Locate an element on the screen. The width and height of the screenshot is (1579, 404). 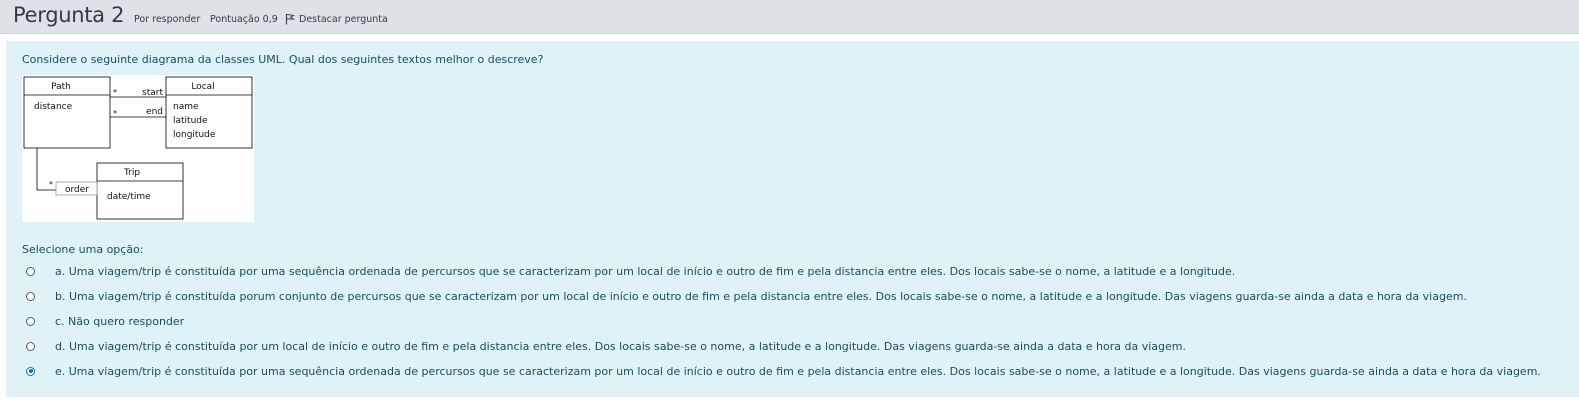
start-role-label: start is located at coordinates (152, 93).